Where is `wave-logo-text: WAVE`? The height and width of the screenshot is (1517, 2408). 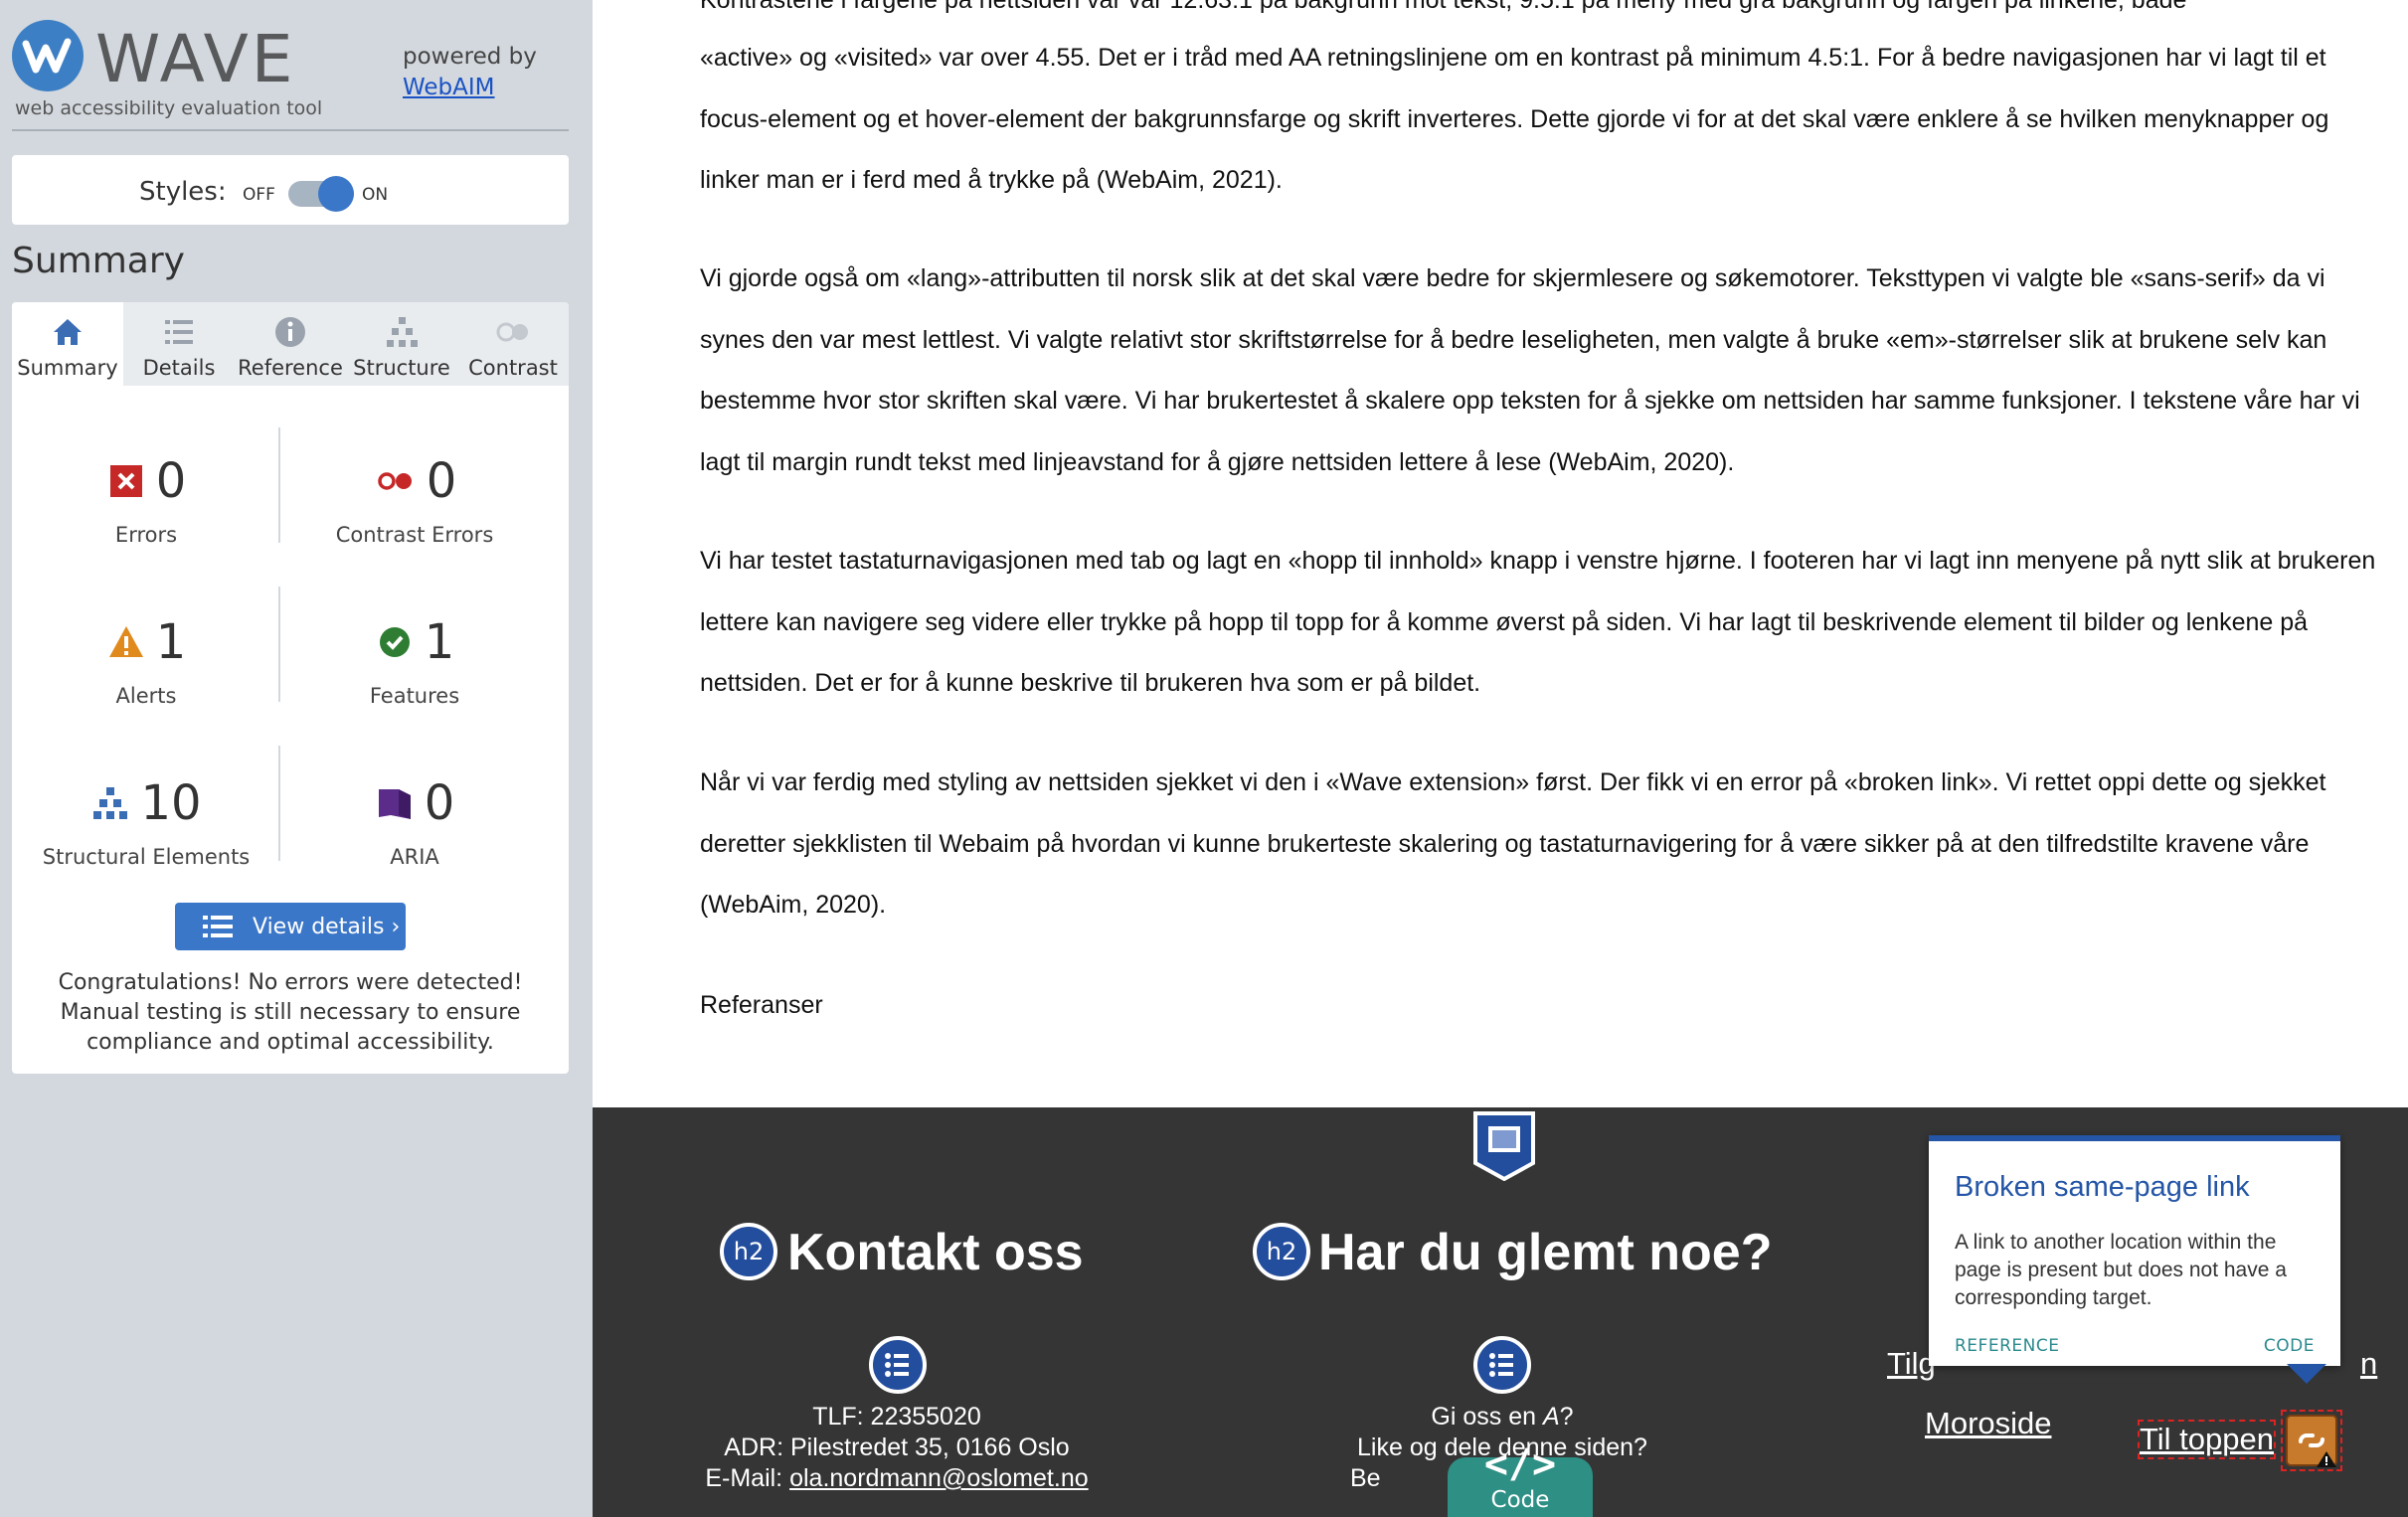
wave-logo-text: WAVE is located at coordinates (195, 59).